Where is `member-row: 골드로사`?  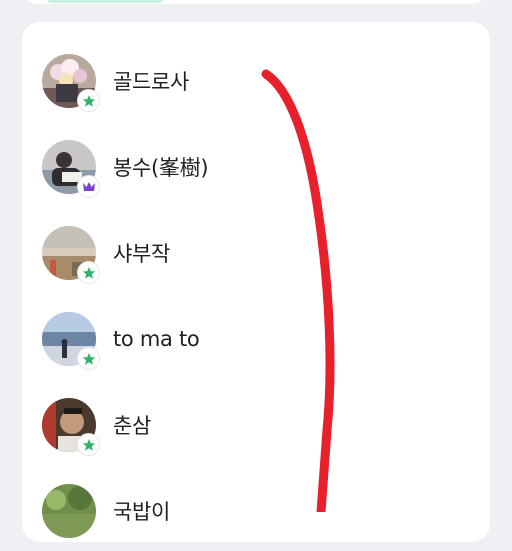 member-row: 골드로사 is located at coordinates (256, 81).